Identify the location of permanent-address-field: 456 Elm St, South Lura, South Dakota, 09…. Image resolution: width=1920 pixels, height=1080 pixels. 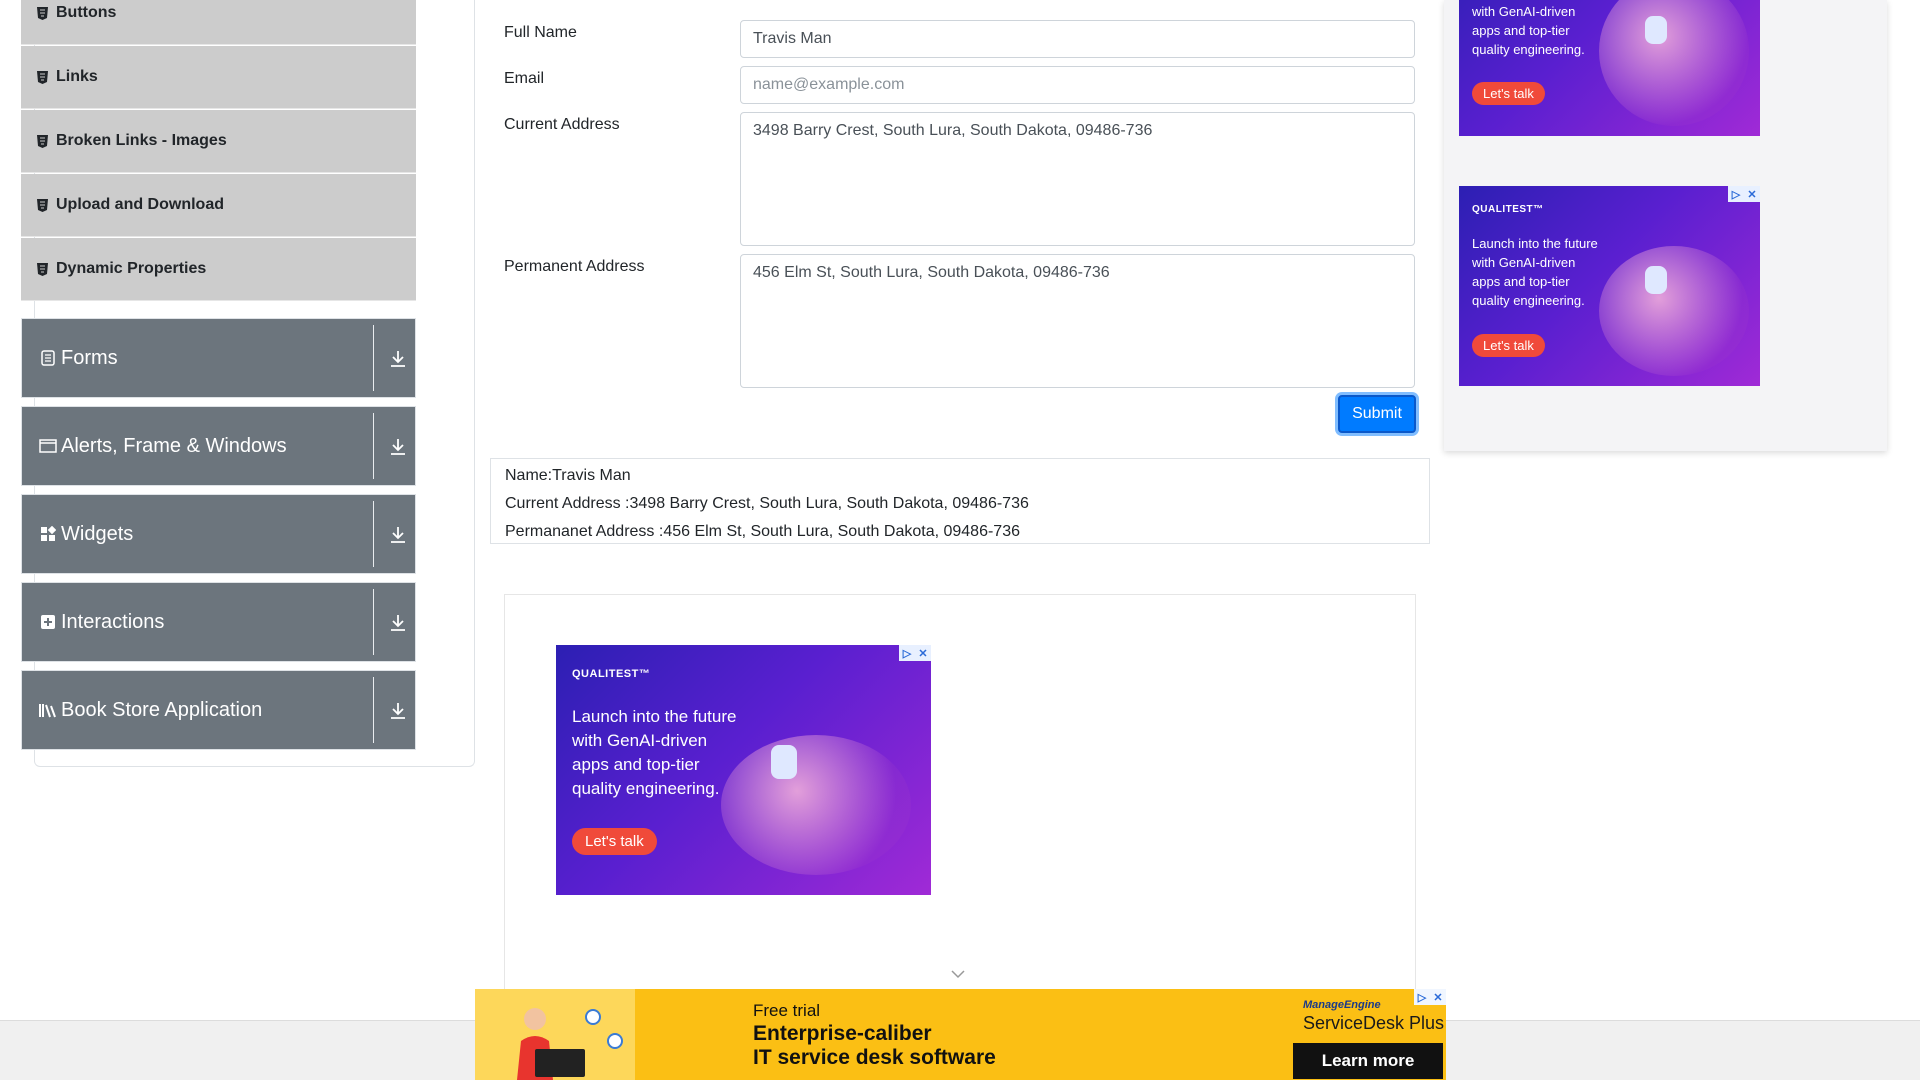
(1077, 321).